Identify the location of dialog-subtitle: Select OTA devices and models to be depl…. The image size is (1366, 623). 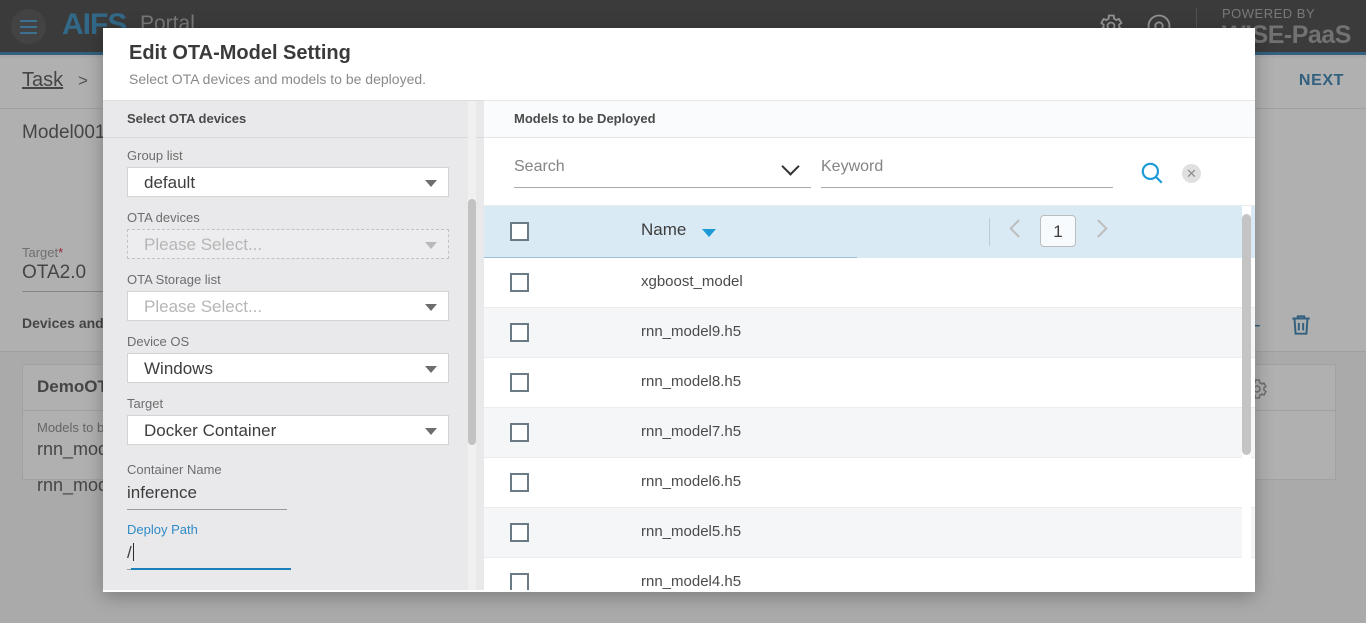
(278, 79).